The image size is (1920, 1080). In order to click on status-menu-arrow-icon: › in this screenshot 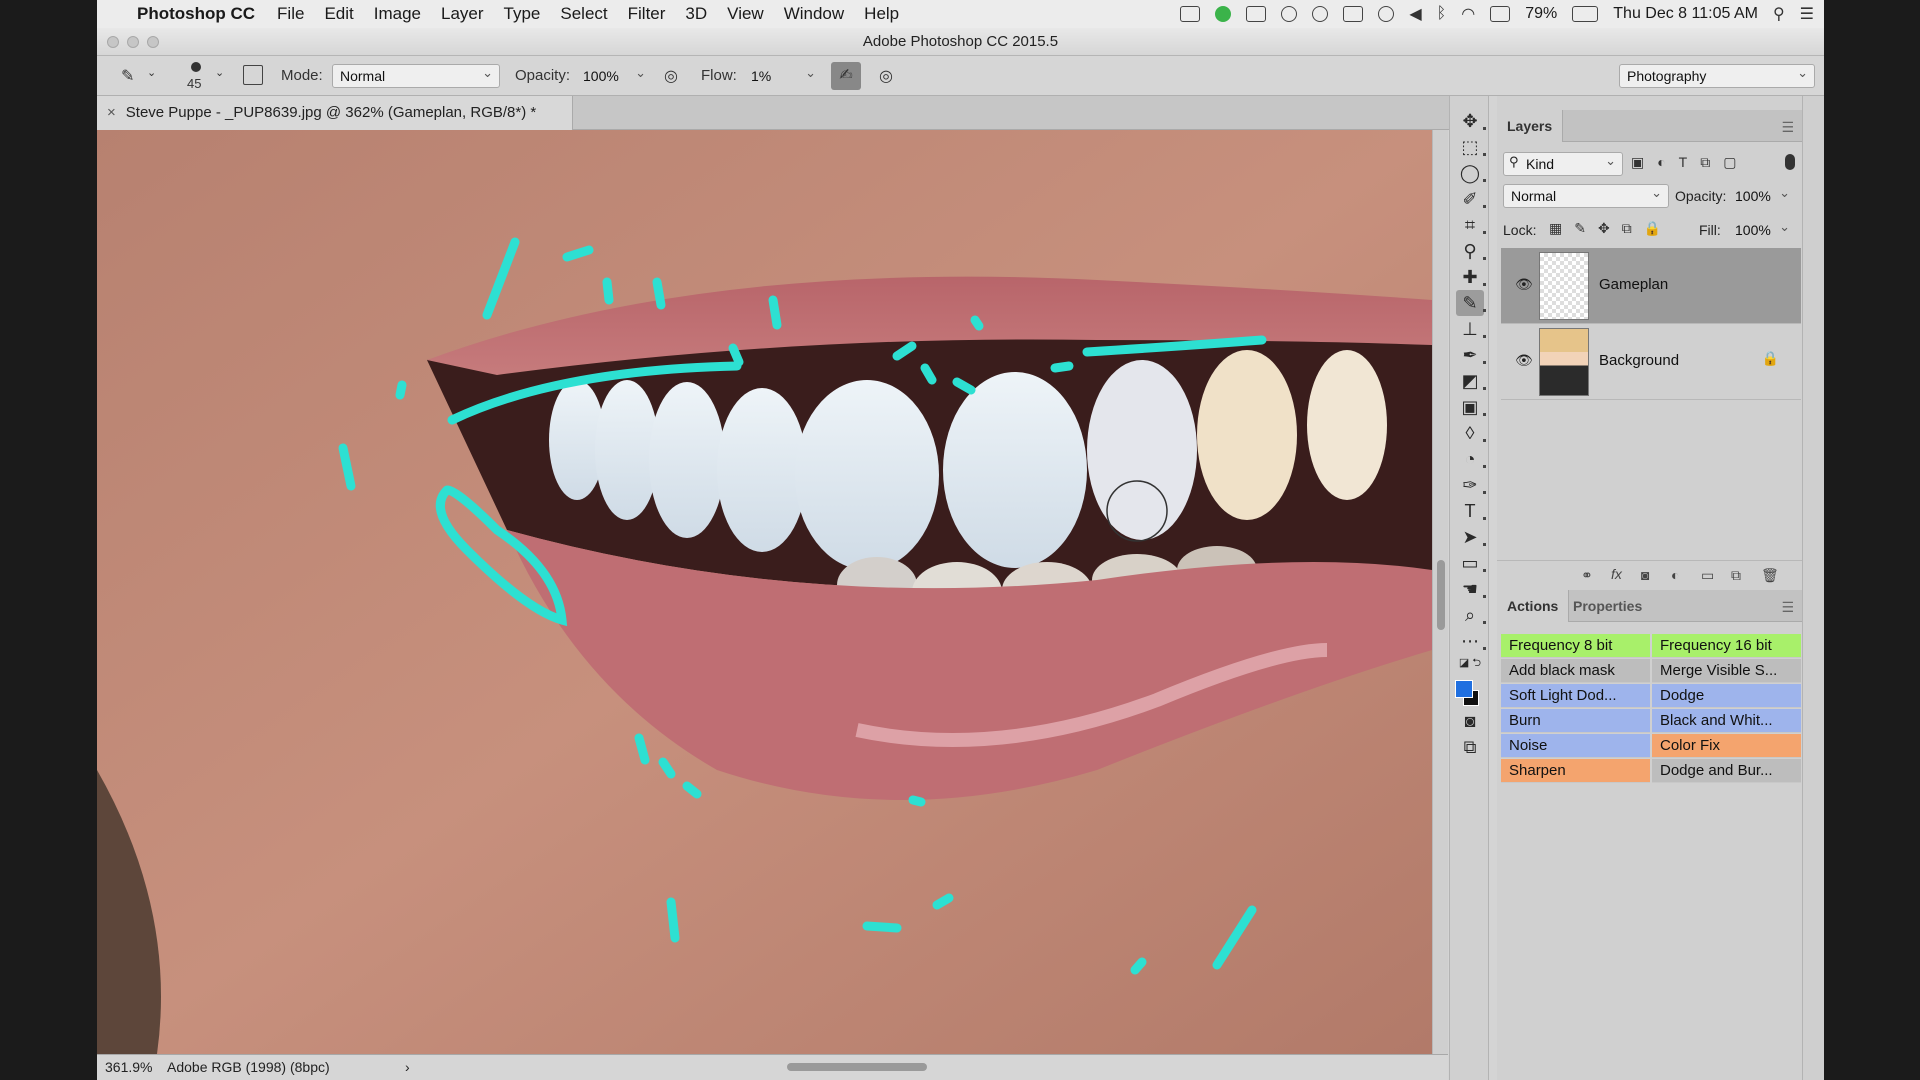, I will do `click(407, 1067)`.